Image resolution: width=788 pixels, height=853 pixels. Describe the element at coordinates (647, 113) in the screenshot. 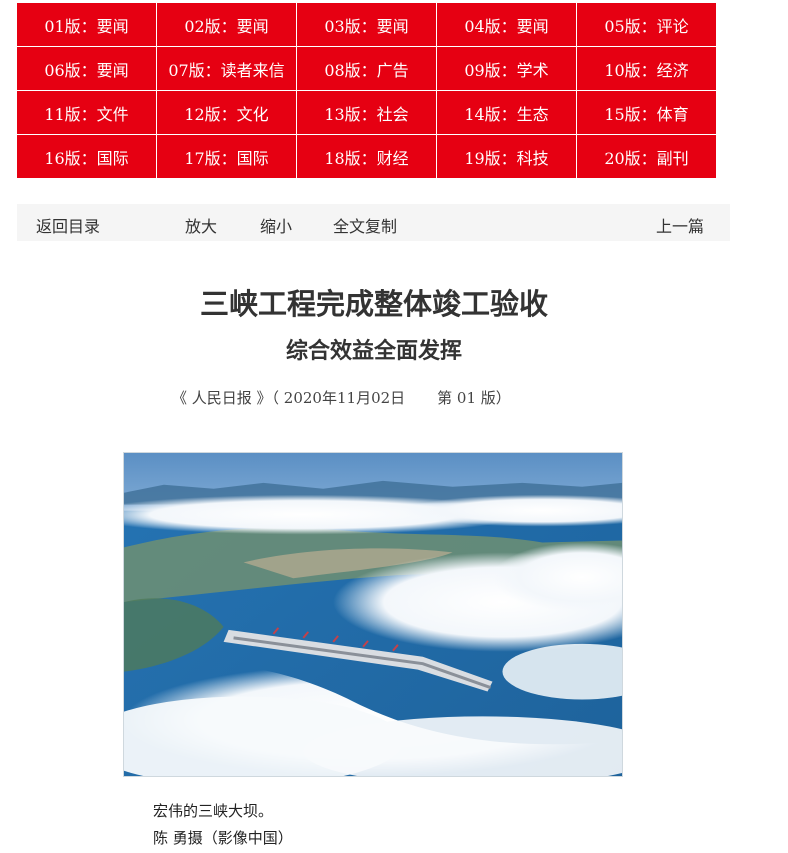

I see `page-link-15: 15版：体育` at that location.